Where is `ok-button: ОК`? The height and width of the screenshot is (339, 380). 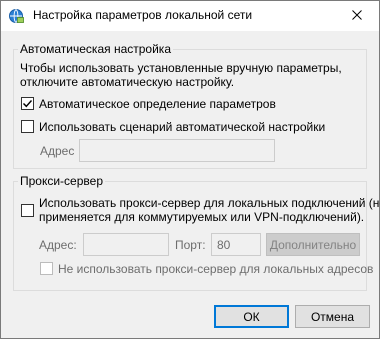
ok-button: ОК is located at coordinates (251, 316).